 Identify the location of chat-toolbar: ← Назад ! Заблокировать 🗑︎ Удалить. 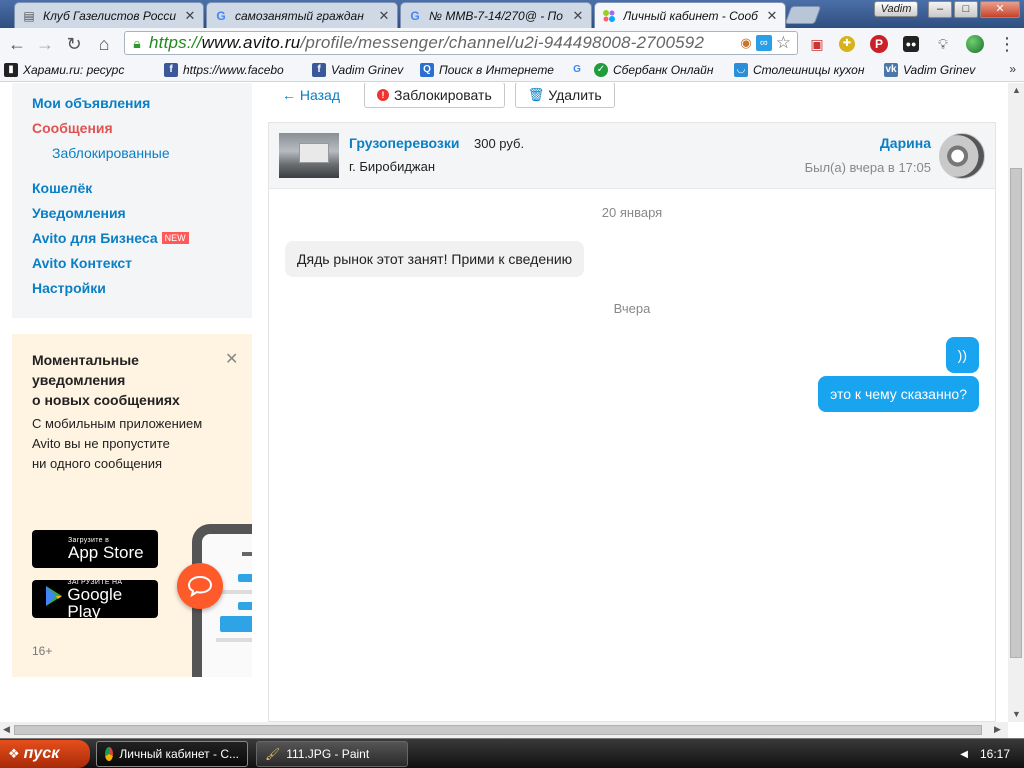
(453, 95).